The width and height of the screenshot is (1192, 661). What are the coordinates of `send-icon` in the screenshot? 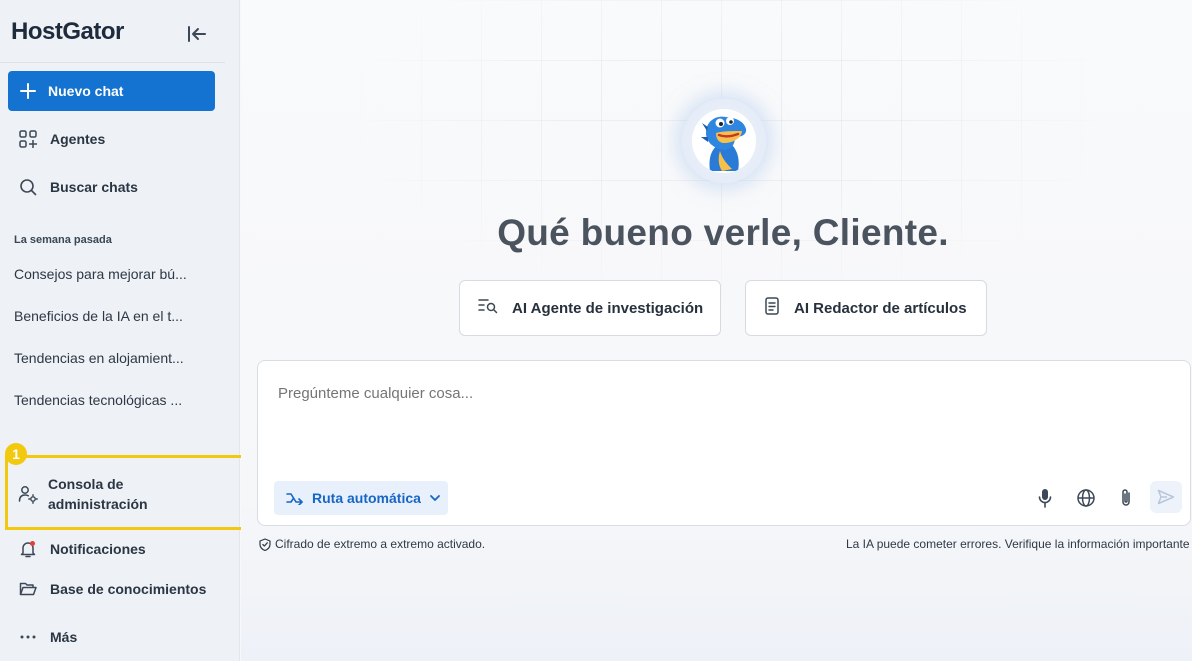 It's located at (1166, 497).